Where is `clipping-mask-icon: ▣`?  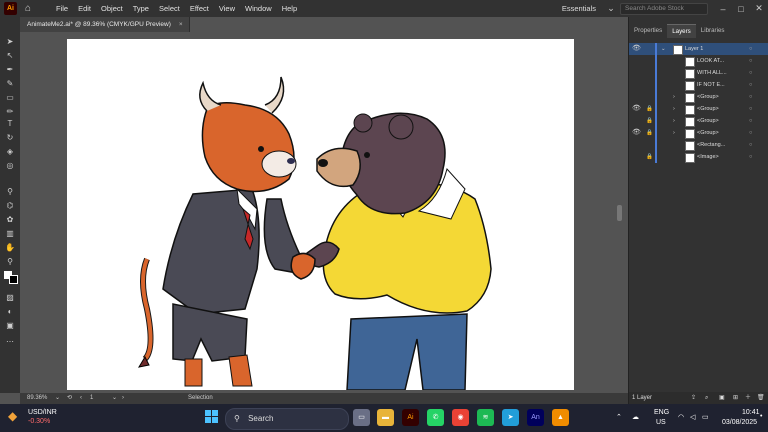
clipping-mask-icon: ▣ is located at coordinates (722, 398).